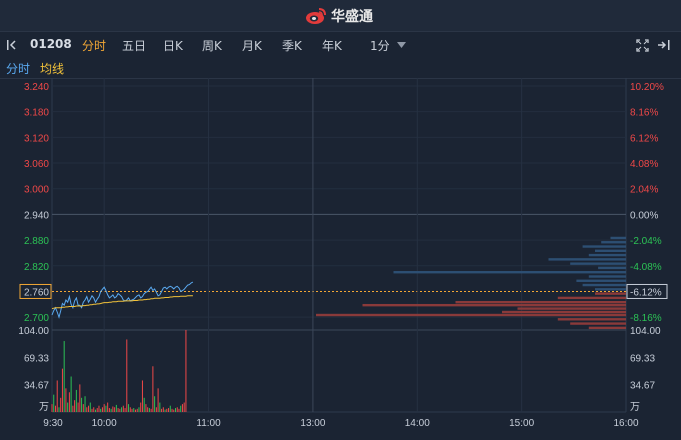 The height and width of the screenshot is (440, 681). I want to click on price-tick-label: 2.760, so click(36, 292).